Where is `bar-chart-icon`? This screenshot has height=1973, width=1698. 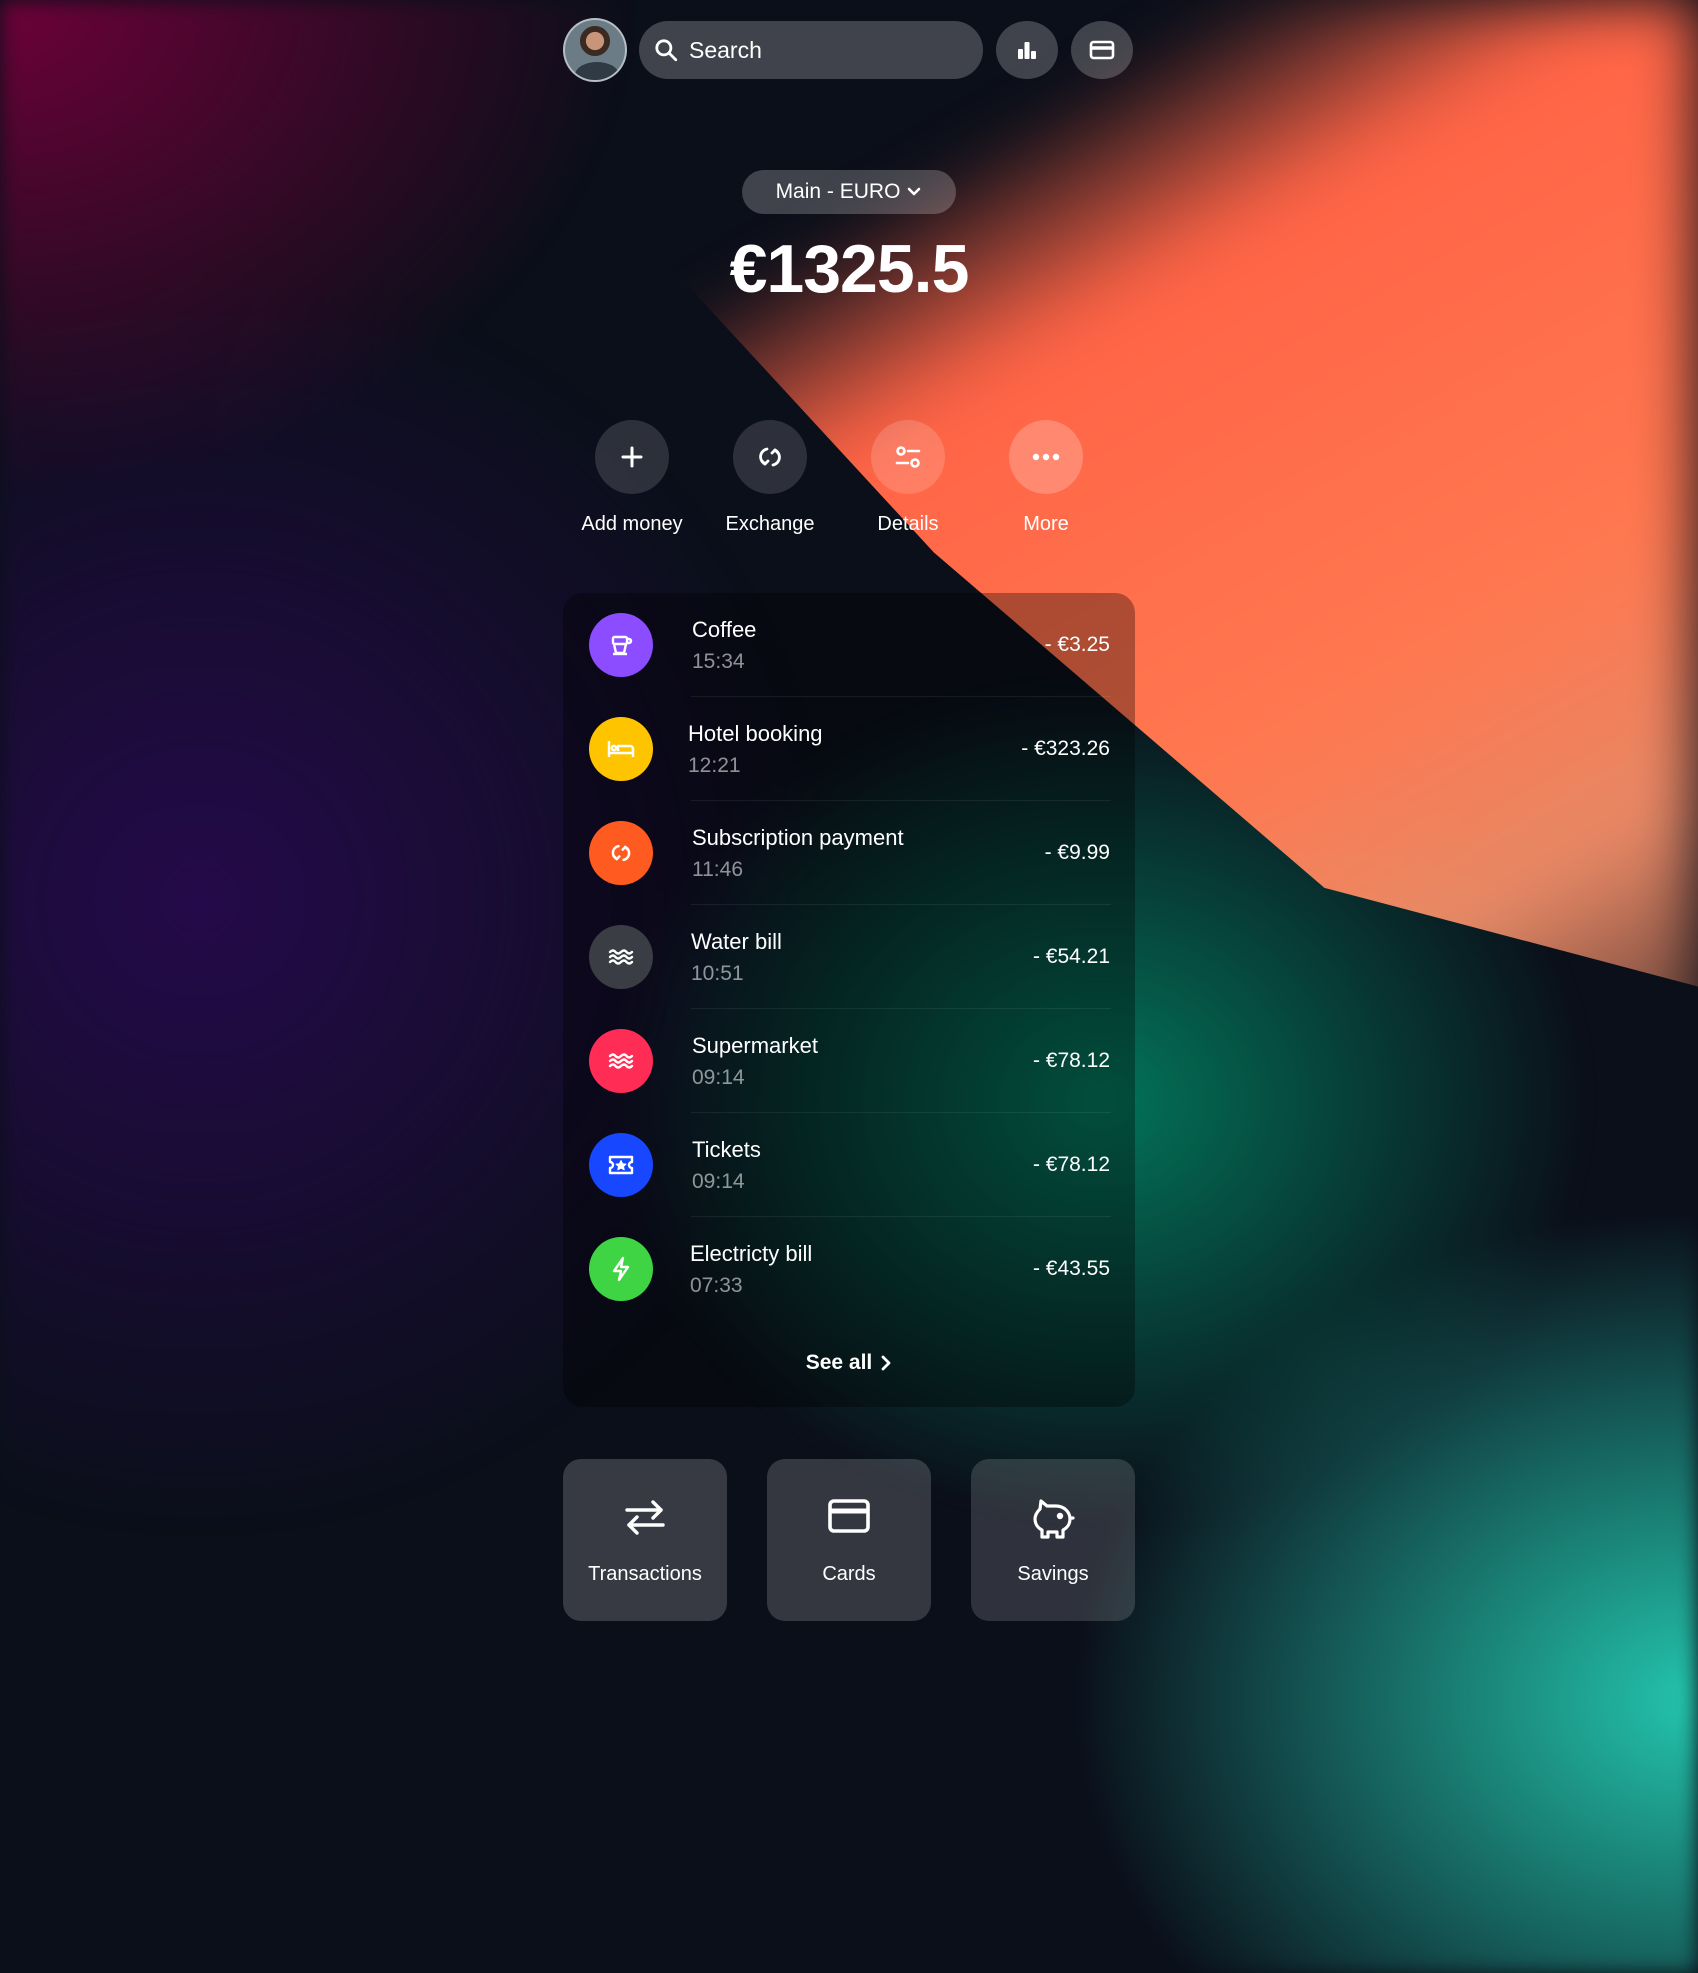 bar-chart-icon is located at coordinates (1027, 50).